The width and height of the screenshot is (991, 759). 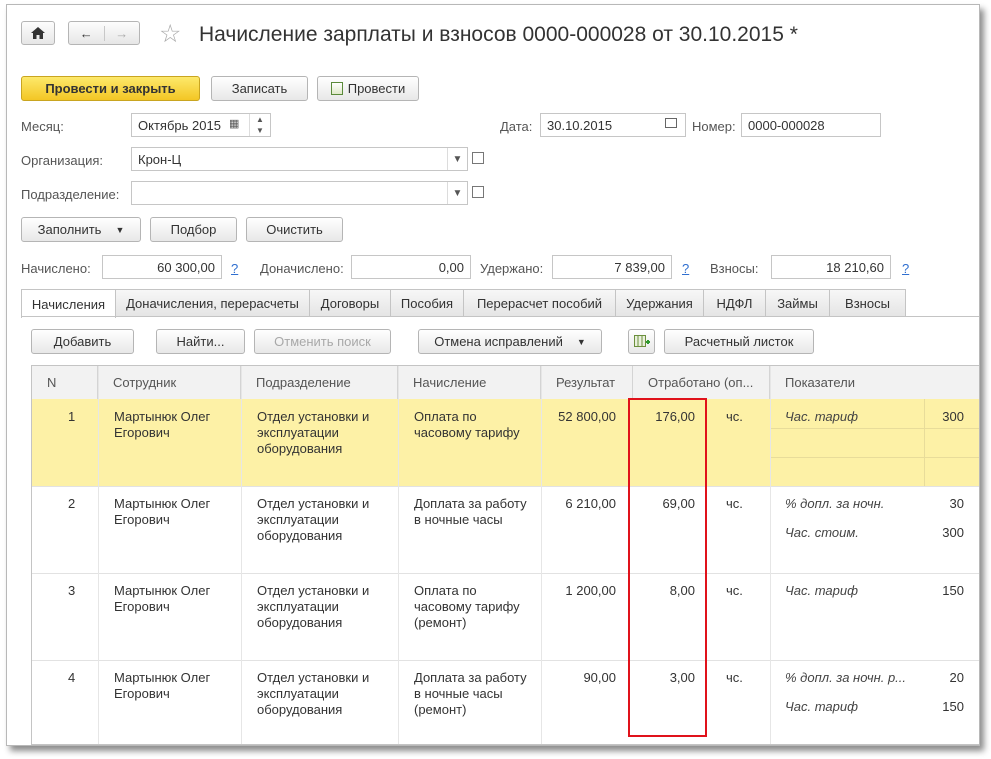 I want to click on star-icon: ☆, so click(x=170, y=34).